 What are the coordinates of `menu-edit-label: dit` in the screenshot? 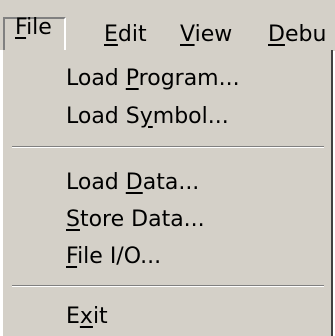 It's located at (132, 34).